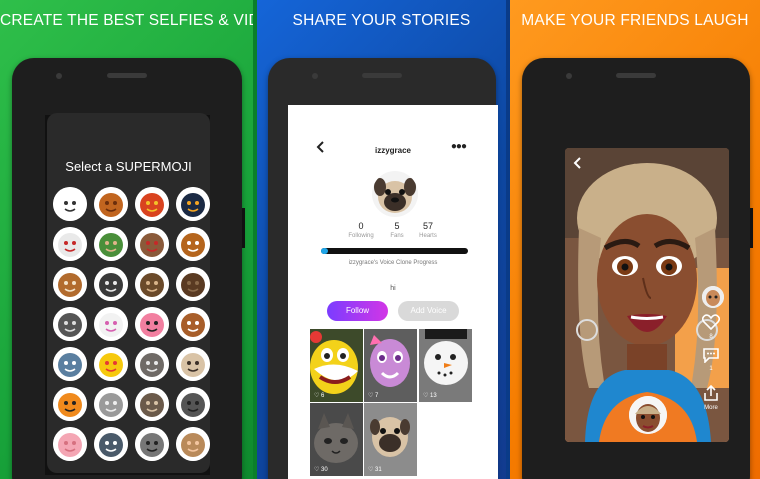  I want to click on likes-count: 8, so click(711, 337).